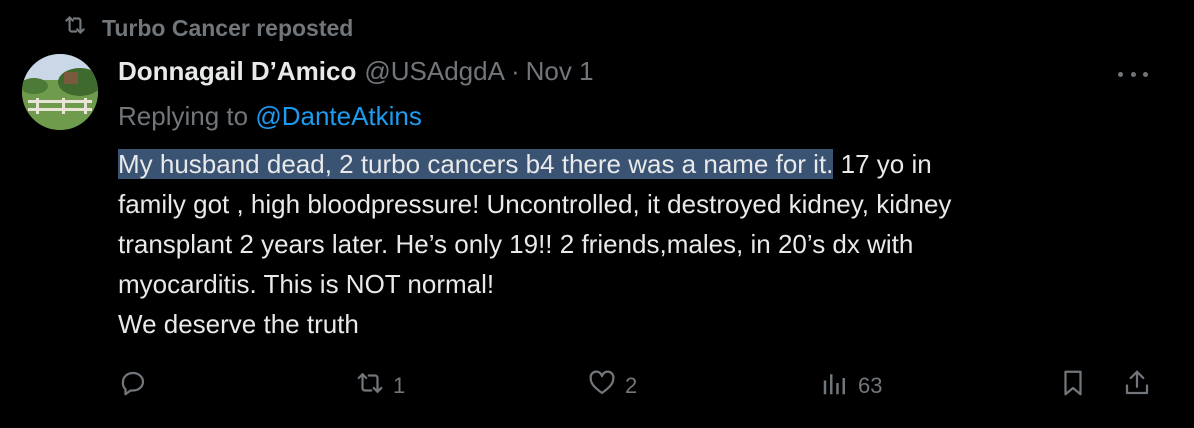 This screenshot has width=1194, height=428. I want to click on share-icon, so click(1137, 386).